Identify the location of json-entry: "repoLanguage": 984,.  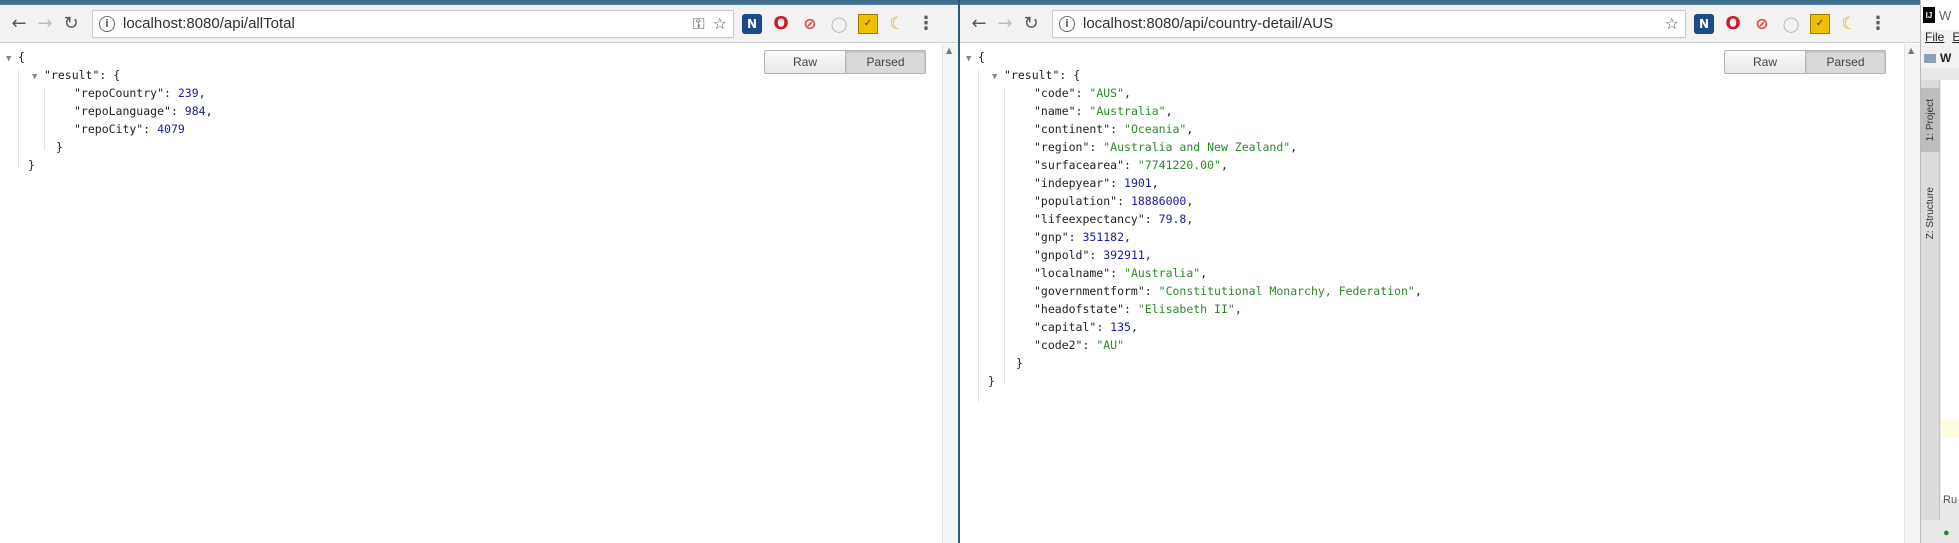
(109, 111).